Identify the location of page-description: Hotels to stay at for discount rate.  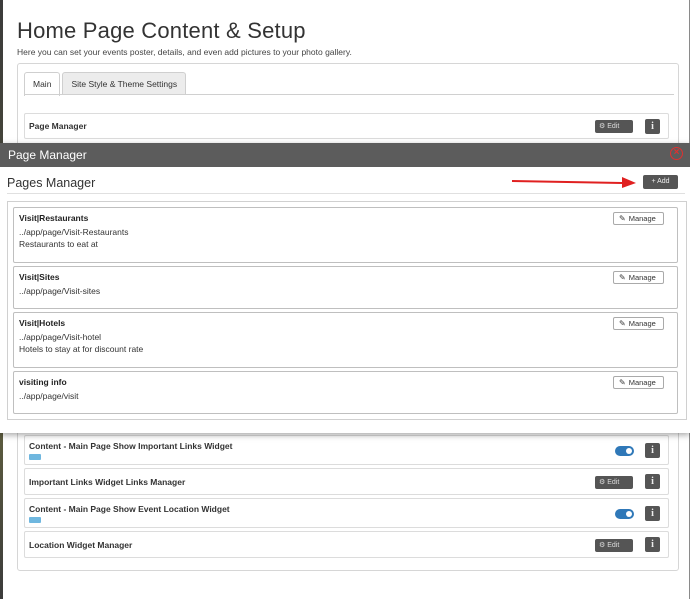
(81, 349).